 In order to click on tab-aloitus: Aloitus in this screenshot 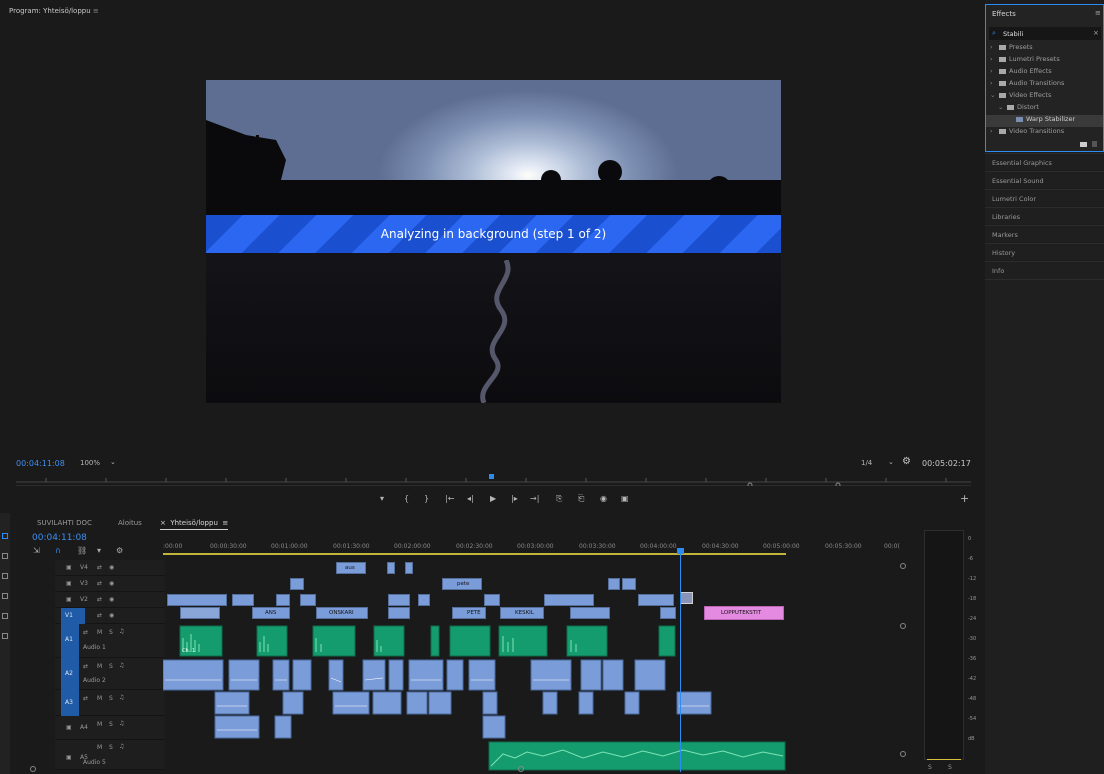, I will do `click(130, 523)`.